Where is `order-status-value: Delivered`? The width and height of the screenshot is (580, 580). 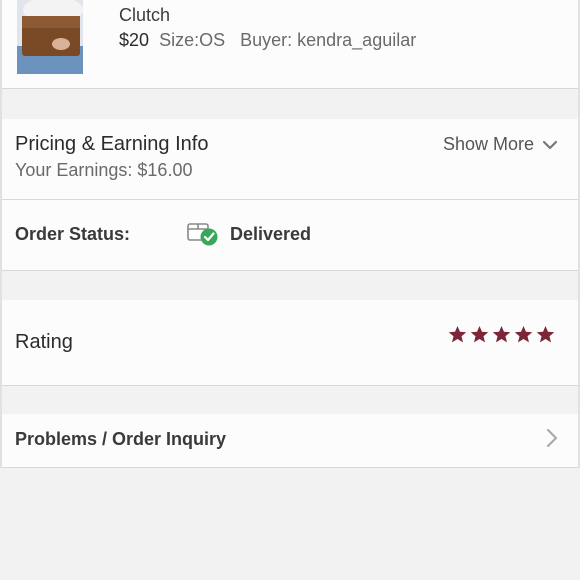
order-status-value: Delivered is located at coordinates (271, 234).